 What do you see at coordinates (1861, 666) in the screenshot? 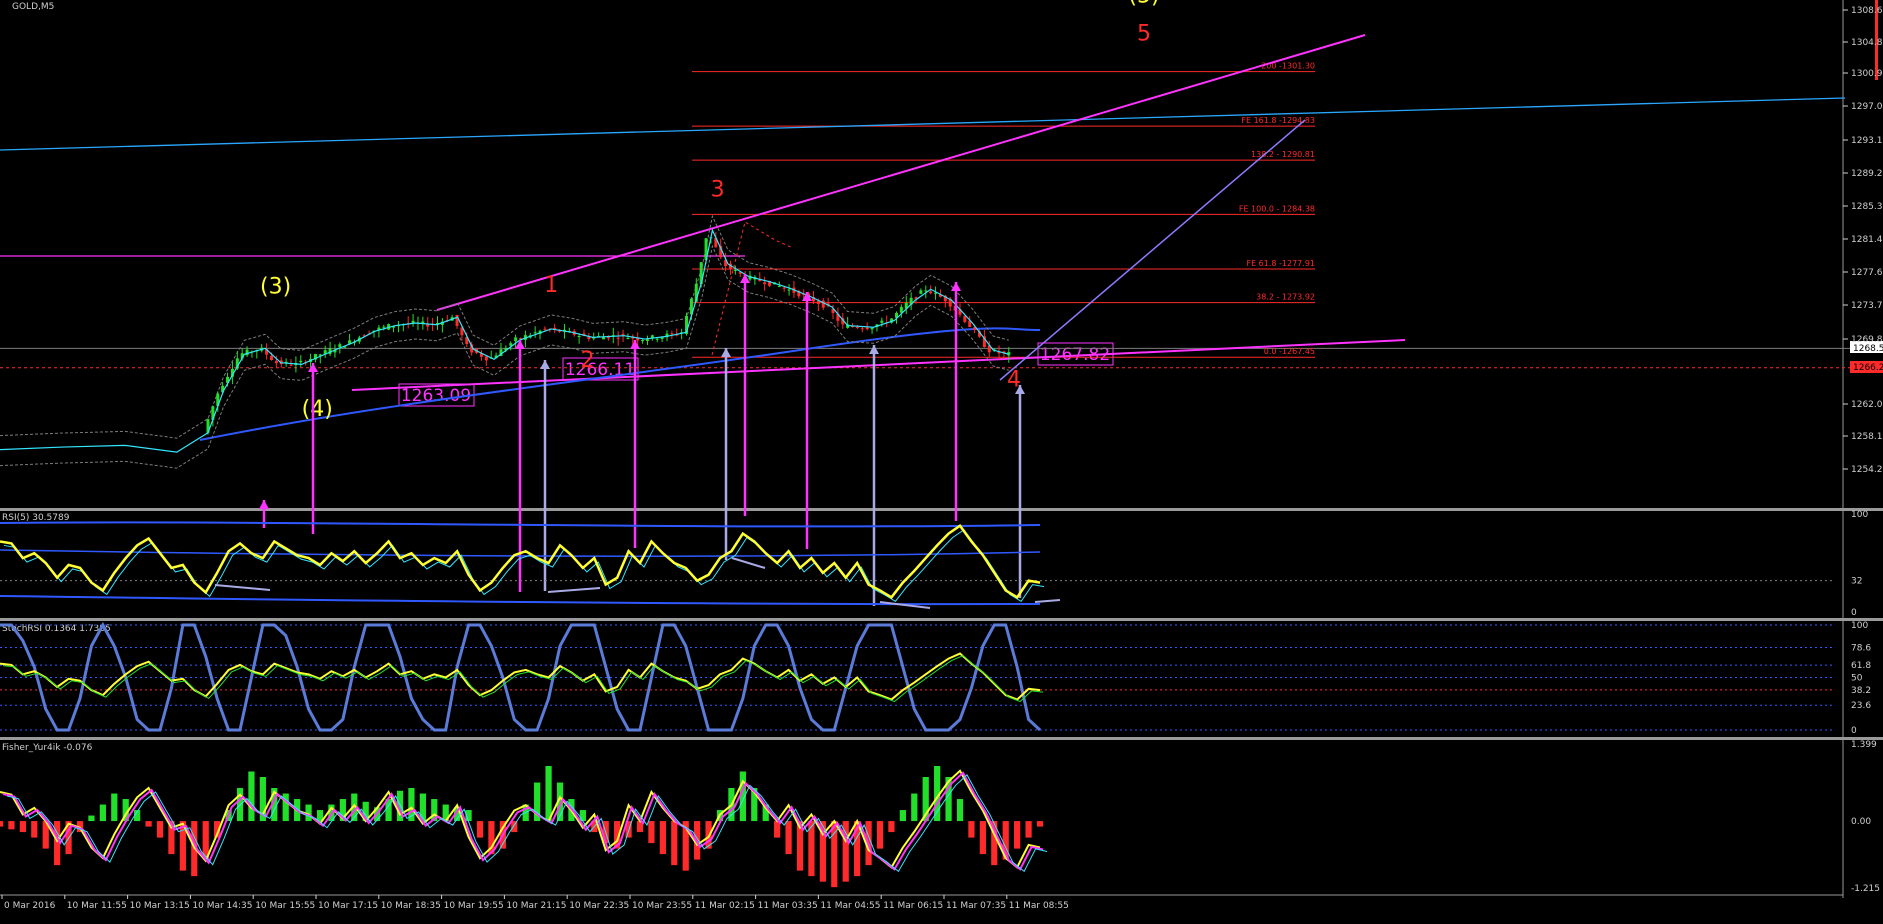
I see `stoch-y-tick-label: 61.8` at bounding box center [1861, 666].